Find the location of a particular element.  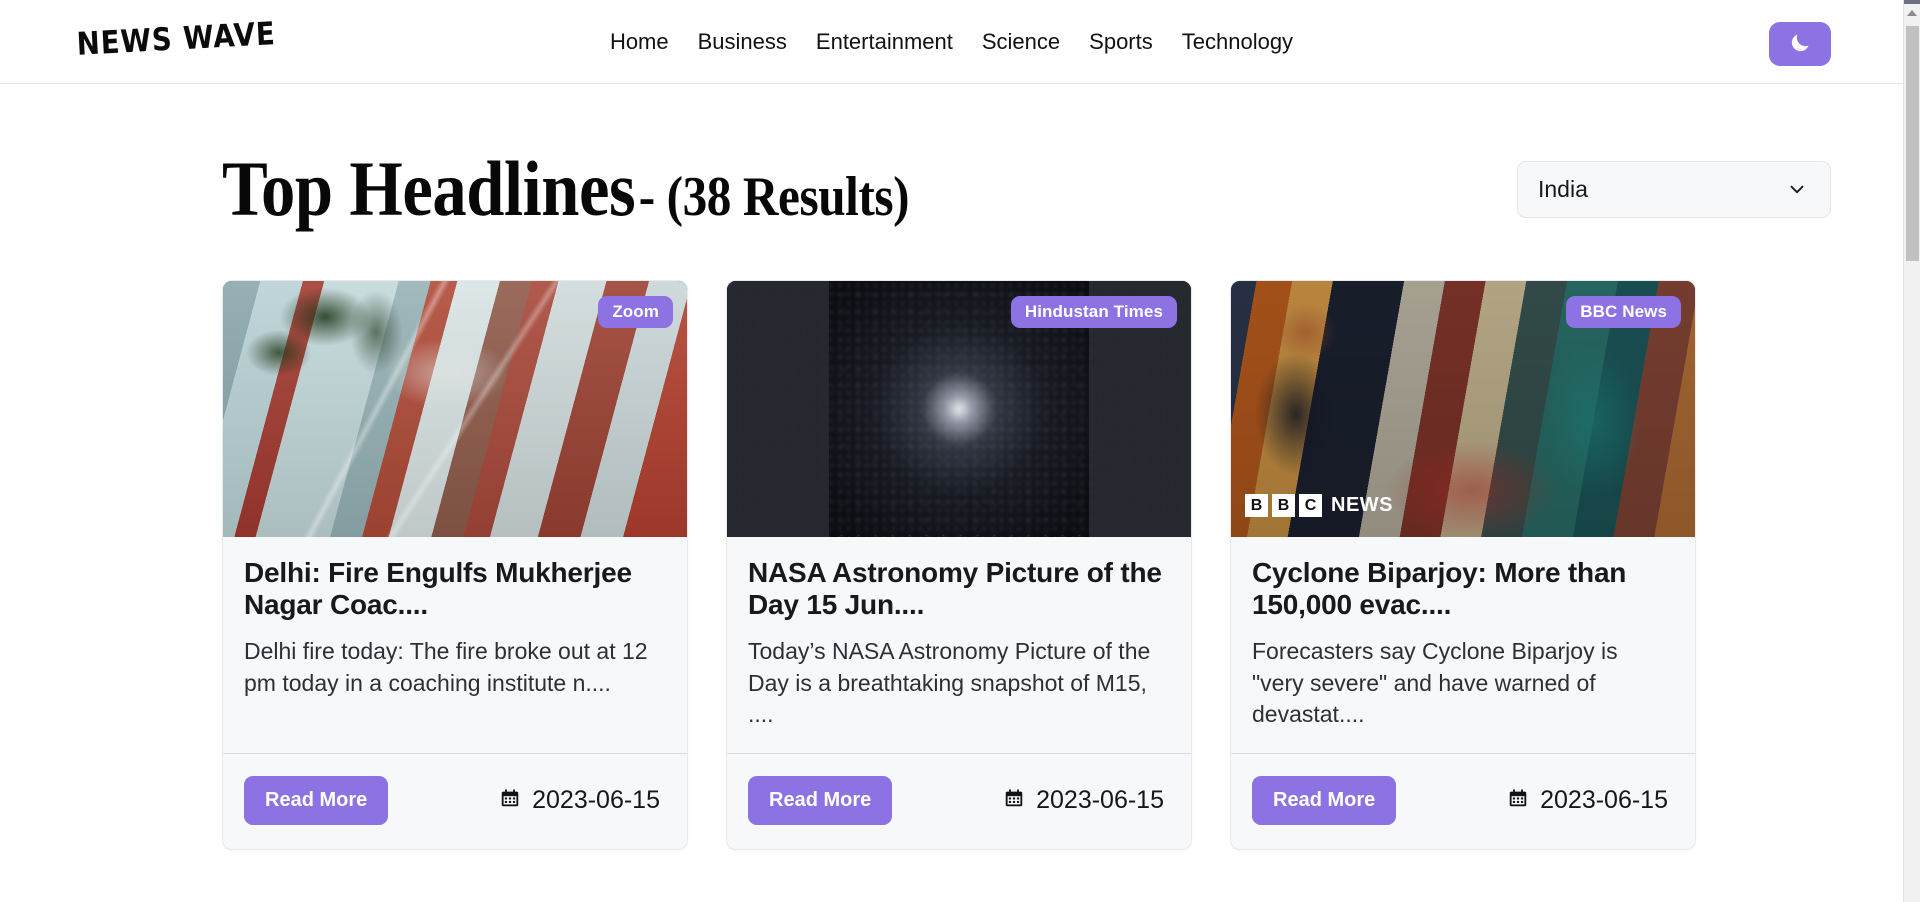

bbc-letter: C is located at coordinates (1310, 505).